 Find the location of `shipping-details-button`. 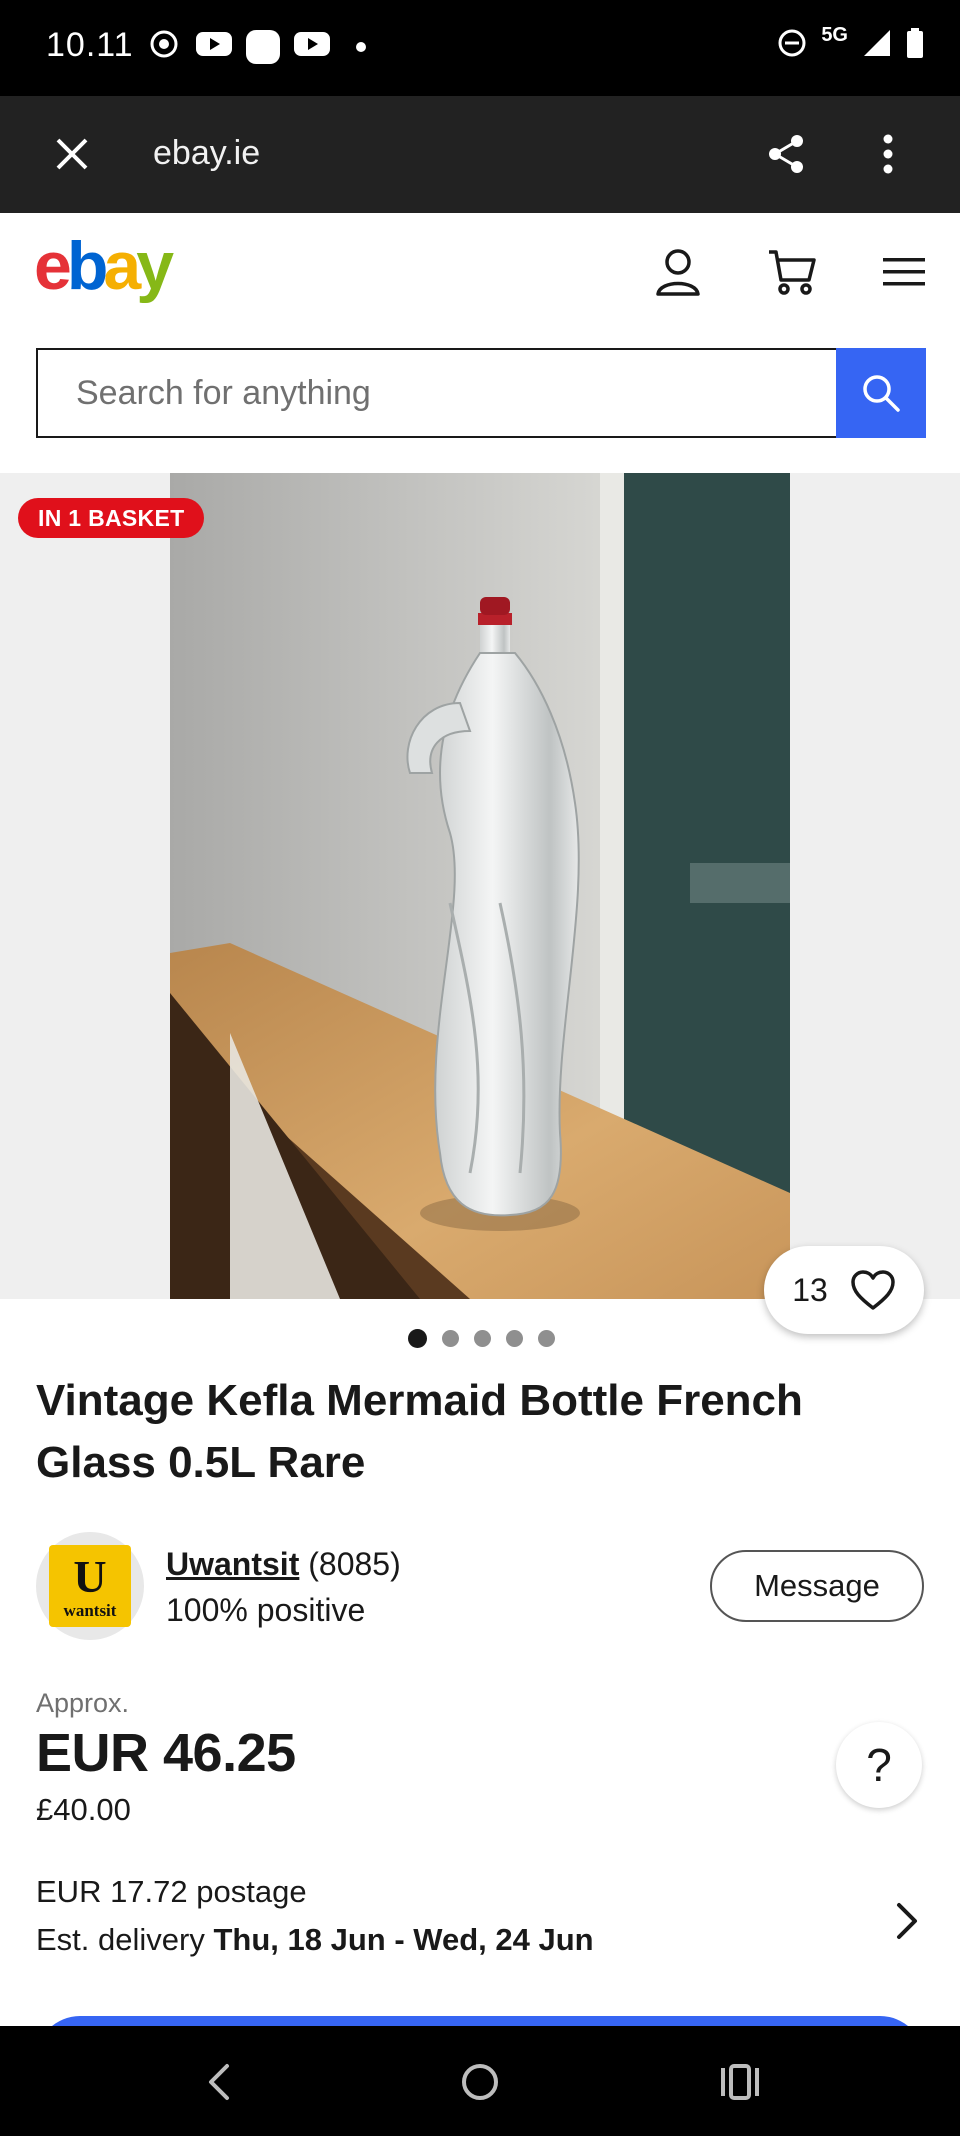

shipping-details-button is located at coordinates (907, 1921).